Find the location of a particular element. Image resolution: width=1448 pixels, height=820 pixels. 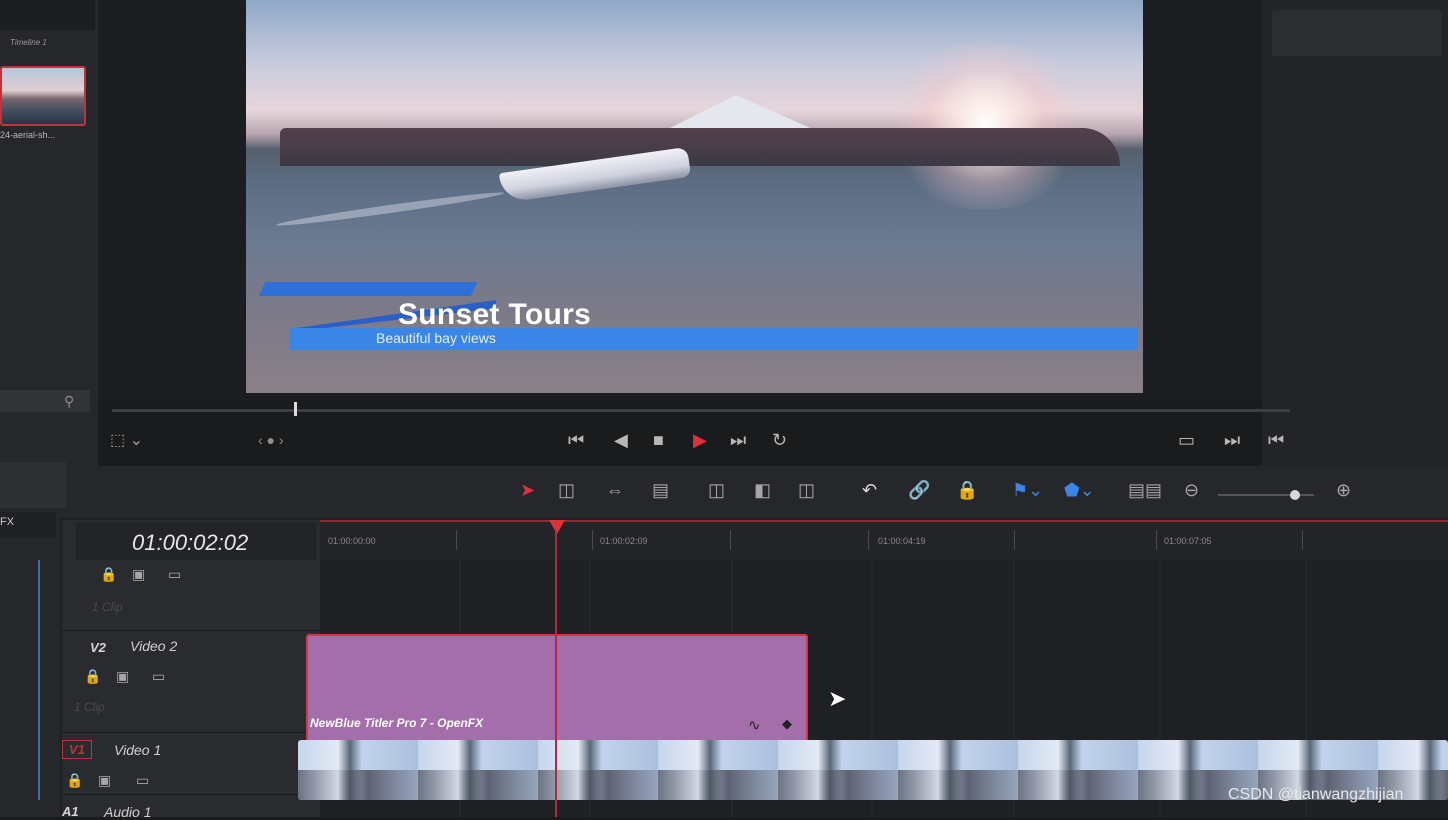

fullscreen-icon: ▭ is located at coordinates (1186, 440).